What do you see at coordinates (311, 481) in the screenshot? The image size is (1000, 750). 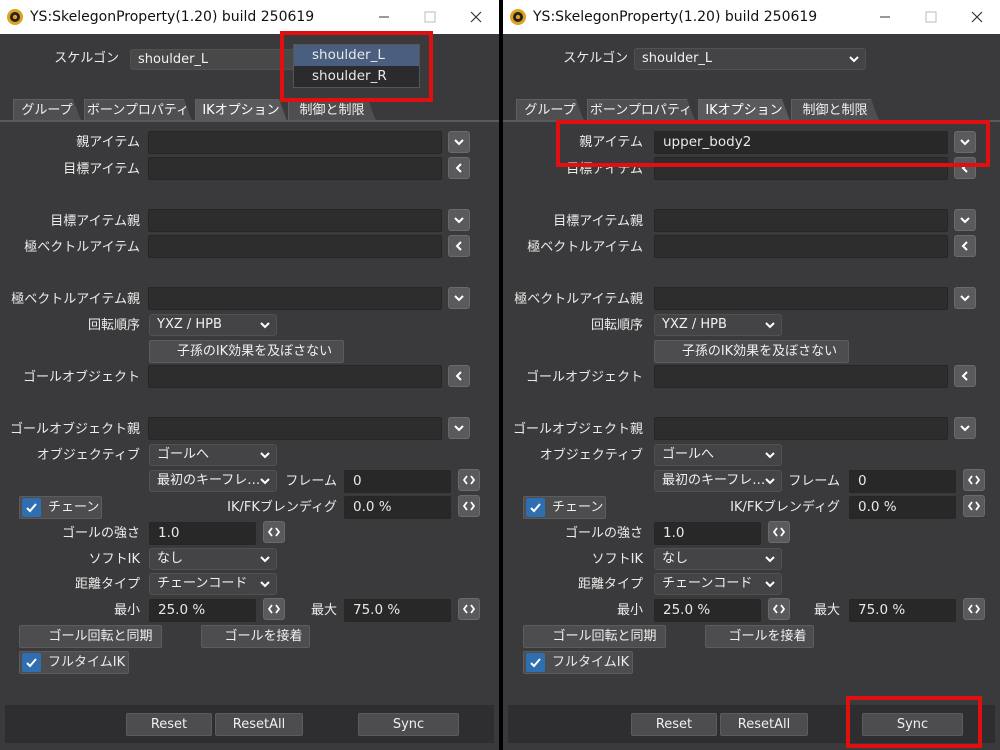 I see `frame-label: フレーム` at bounding box center [311, 481].